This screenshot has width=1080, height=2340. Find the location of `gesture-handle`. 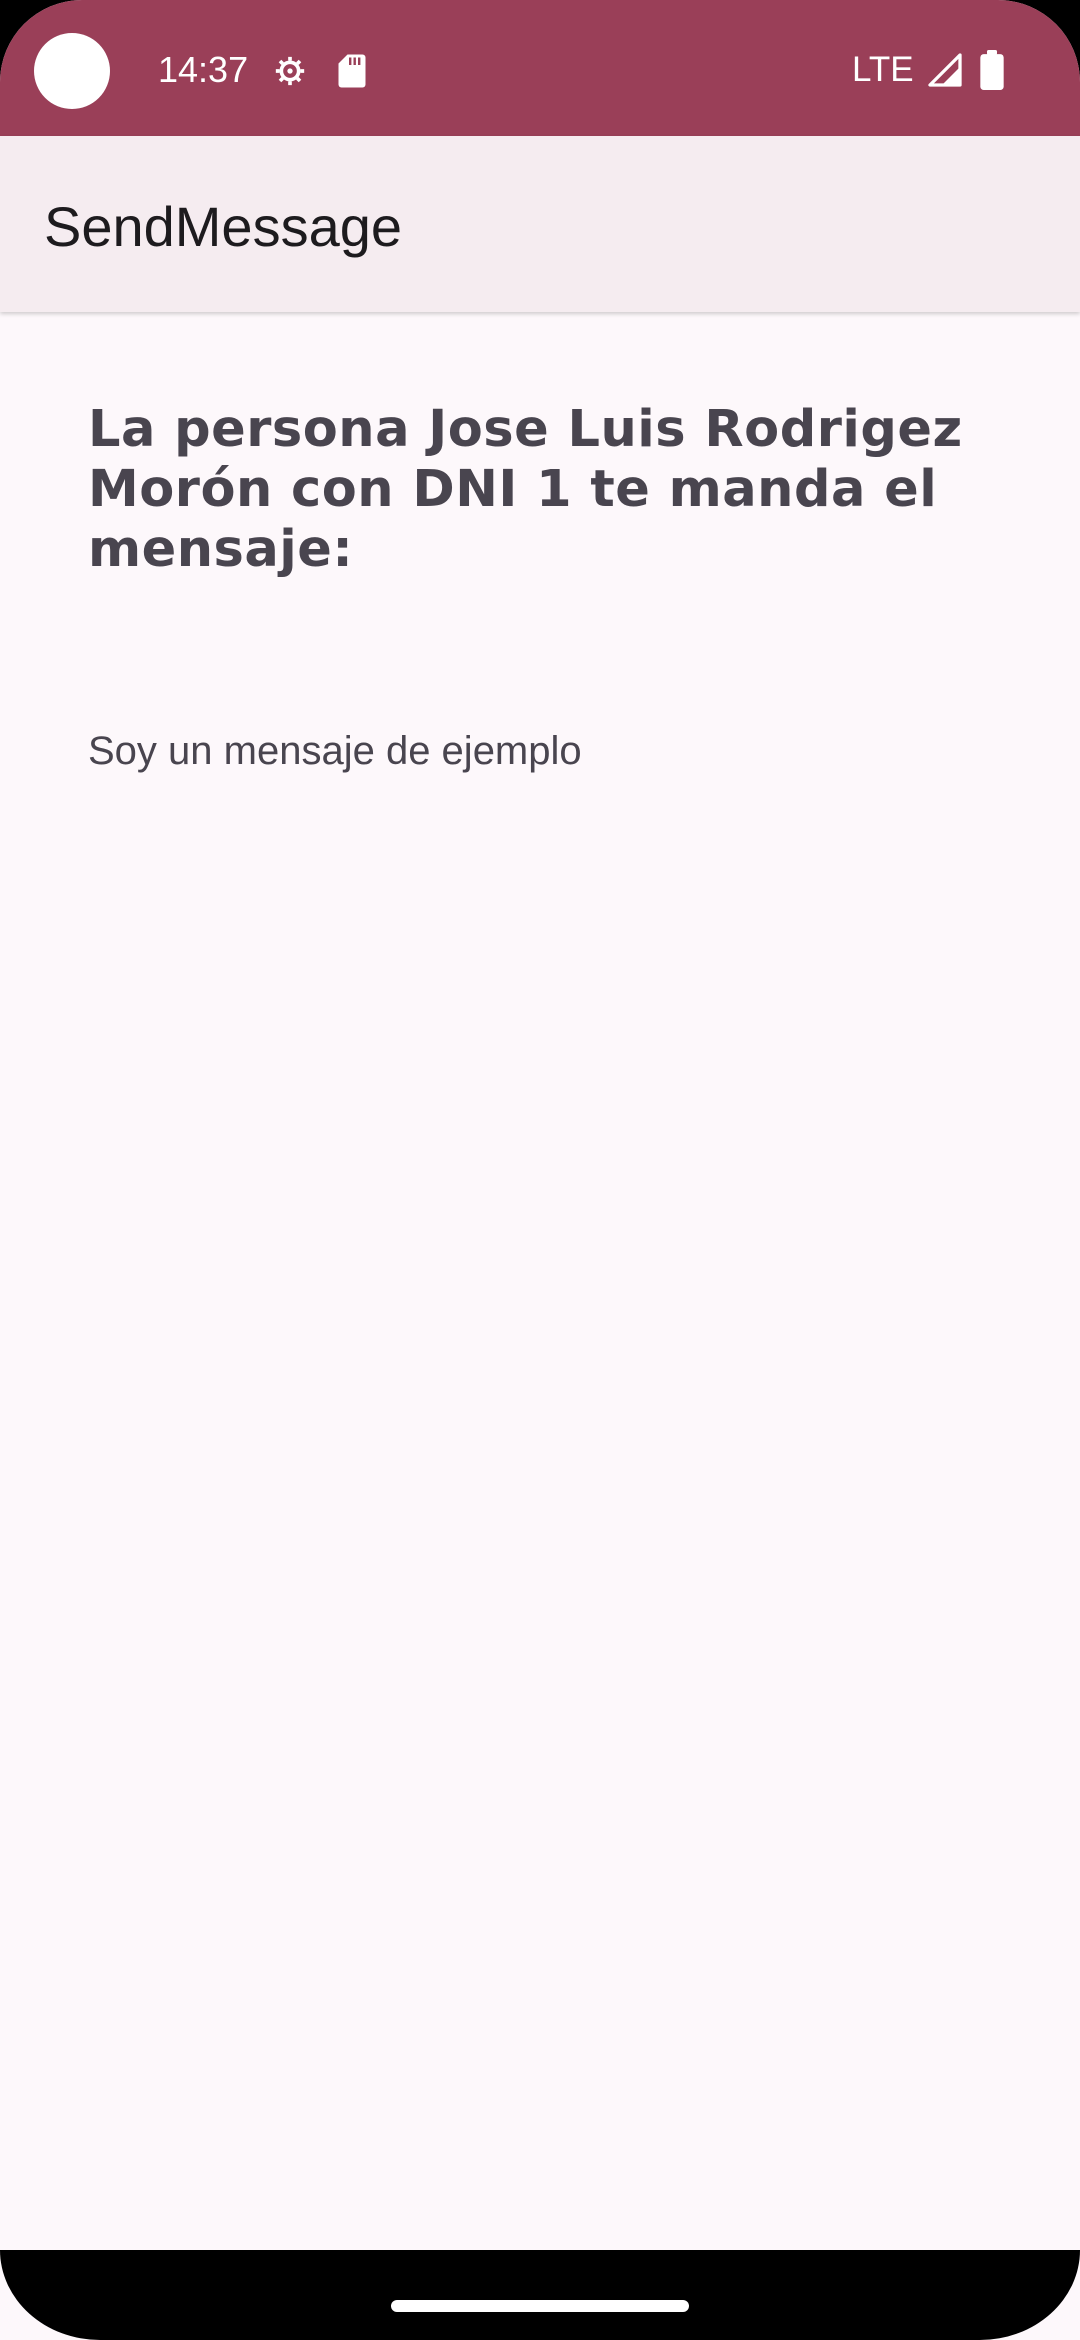

gesture-handle is located at coordinates (540, 2306).